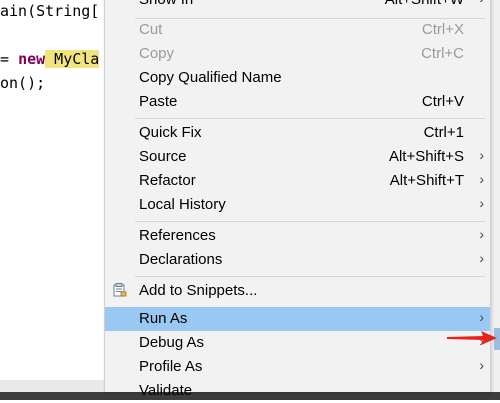 This screenshot has height=403, width=500. What do you see at coordinates (166, 390) in the screenshot?
I see `menu-item-label: Validate` at bounding box center [166, 390].